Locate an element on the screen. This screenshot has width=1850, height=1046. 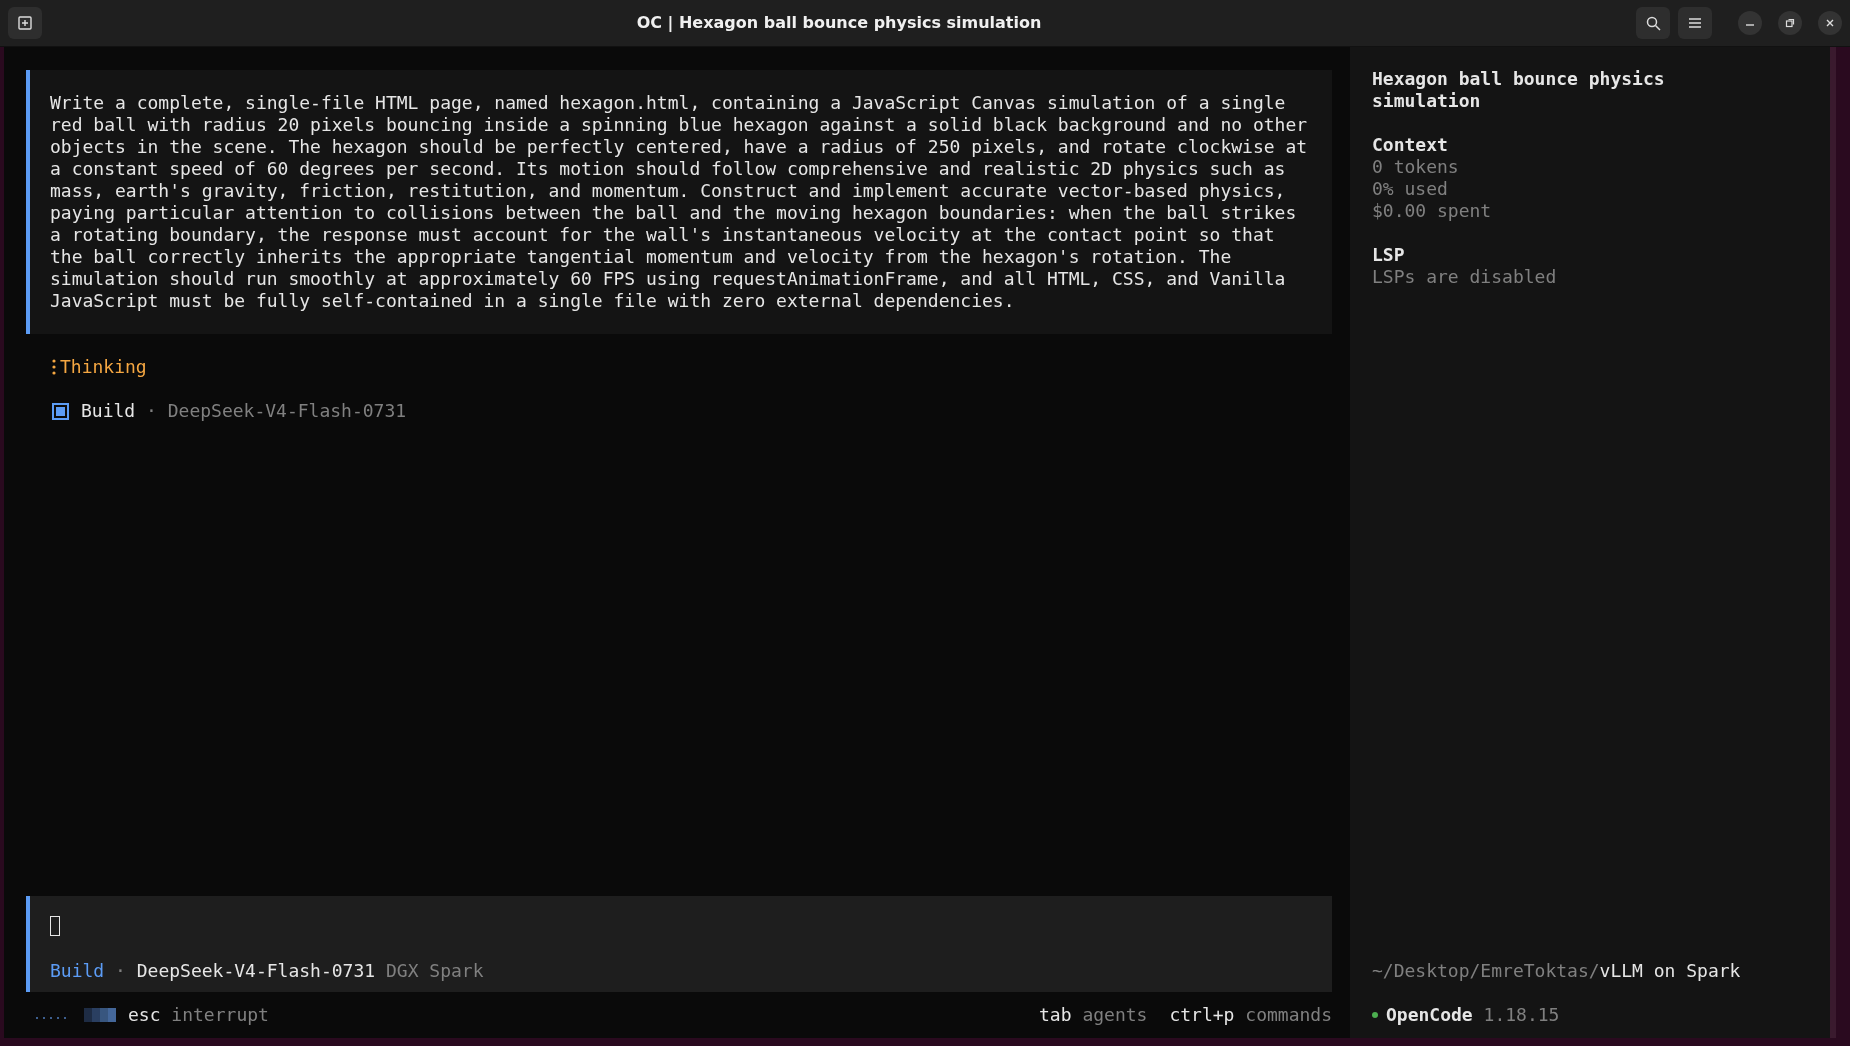
prompt-text: Write a complete, single-file HTML page, named hexagon.html, containing a JavaScript Canvas simulation of a single red ball with radius 20 pixels bouncing inside a spinning blue hexagon against a solid black background and no other objects in the scene. The hexagon should be perfectly centered, have a radius of 250 pixels, and rotate clockwise at a constant speed of 60 degrees per second. Its motion should follow comprehensive and realistic 2D physics such as mass, earth's gravity, friction, restitution, and momentum. Construct and implement accurate vector-based physics, paying particular attention to collisions between the ball and the moving hexagon boundaries: when the ball strikes a rotating boundary, the response must account for the wall's instantaneous velocity at the contact point so that the ball correctly inherits the appropriate tangential momentum and velocity from the hexagon's rotation. The simulation should run smoothly at approximately 60 FPS using requestAnimationFrame, and all HTML, CSS, and Vanilla JavaScript must be fully self-contained in a single file with zero external dependencies. is located at coordinates (679, 202).